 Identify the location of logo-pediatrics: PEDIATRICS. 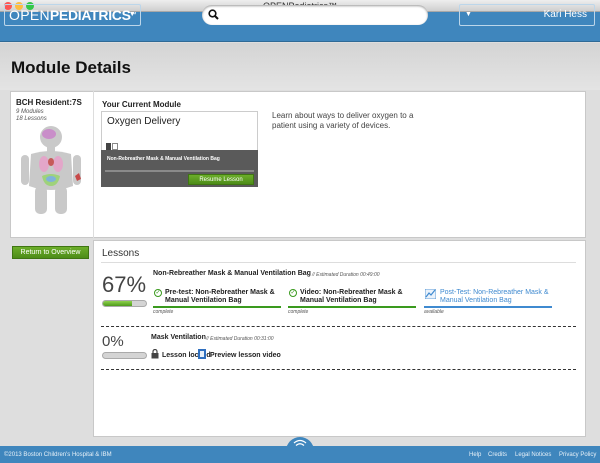
(90, 15).